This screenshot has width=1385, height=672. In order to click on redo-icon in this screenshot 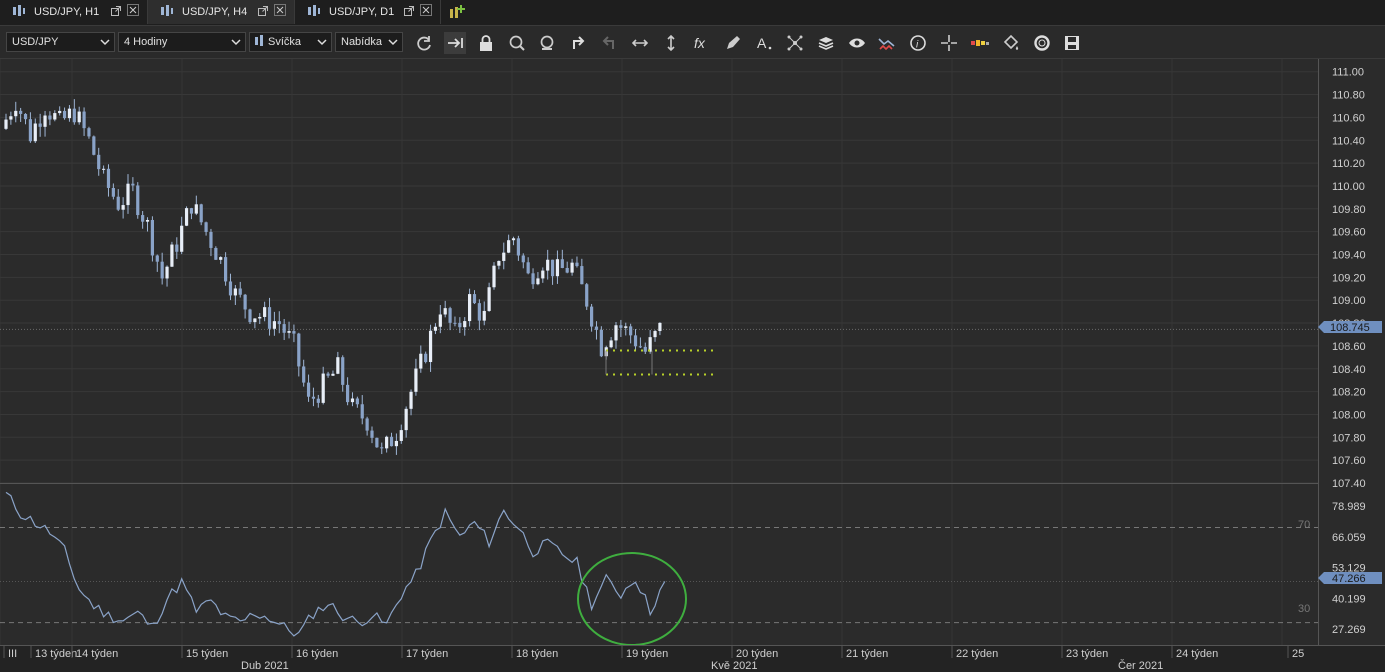, I will do `click(609, 43)`.